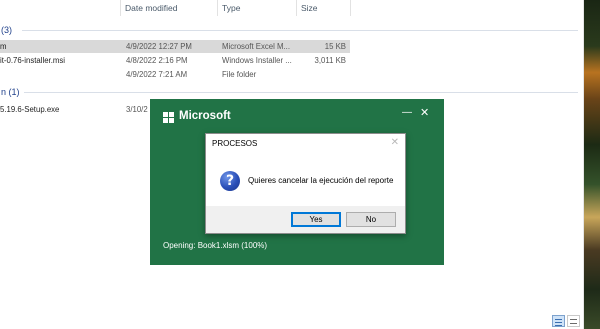 The image size is (600, 329). Describe the element at coordinates (30, 109) in the screenshot. I see `file-name: 5.19.6-Setup.exe` at that location.